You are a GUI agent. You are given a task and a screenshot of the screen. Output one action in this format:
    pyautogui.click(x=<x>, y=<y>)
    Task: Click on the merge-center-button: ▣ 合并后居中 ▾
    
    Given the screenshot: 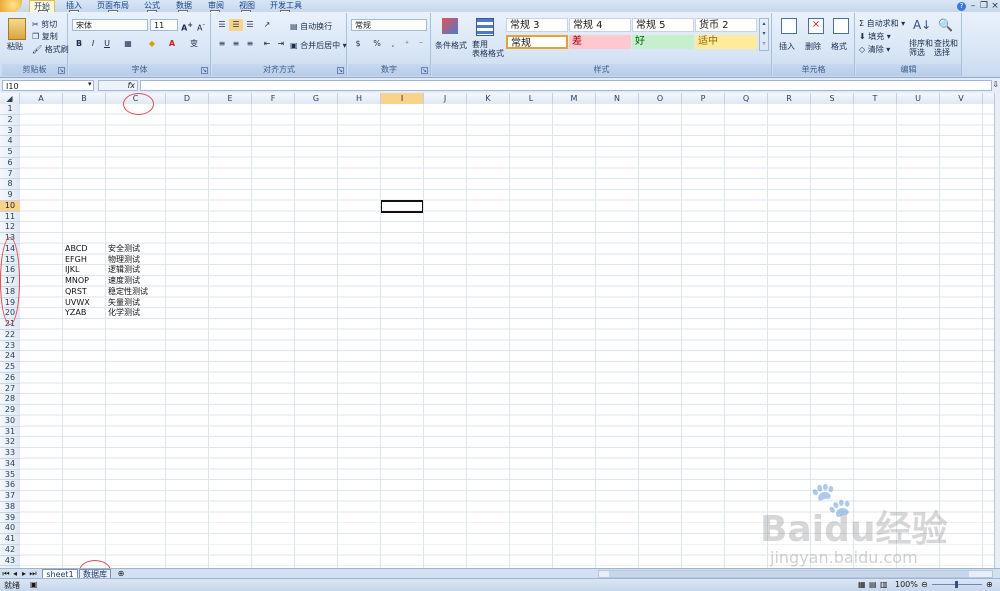 What is the action you would take?
    pyautogui.click(x=318, y=45)
    